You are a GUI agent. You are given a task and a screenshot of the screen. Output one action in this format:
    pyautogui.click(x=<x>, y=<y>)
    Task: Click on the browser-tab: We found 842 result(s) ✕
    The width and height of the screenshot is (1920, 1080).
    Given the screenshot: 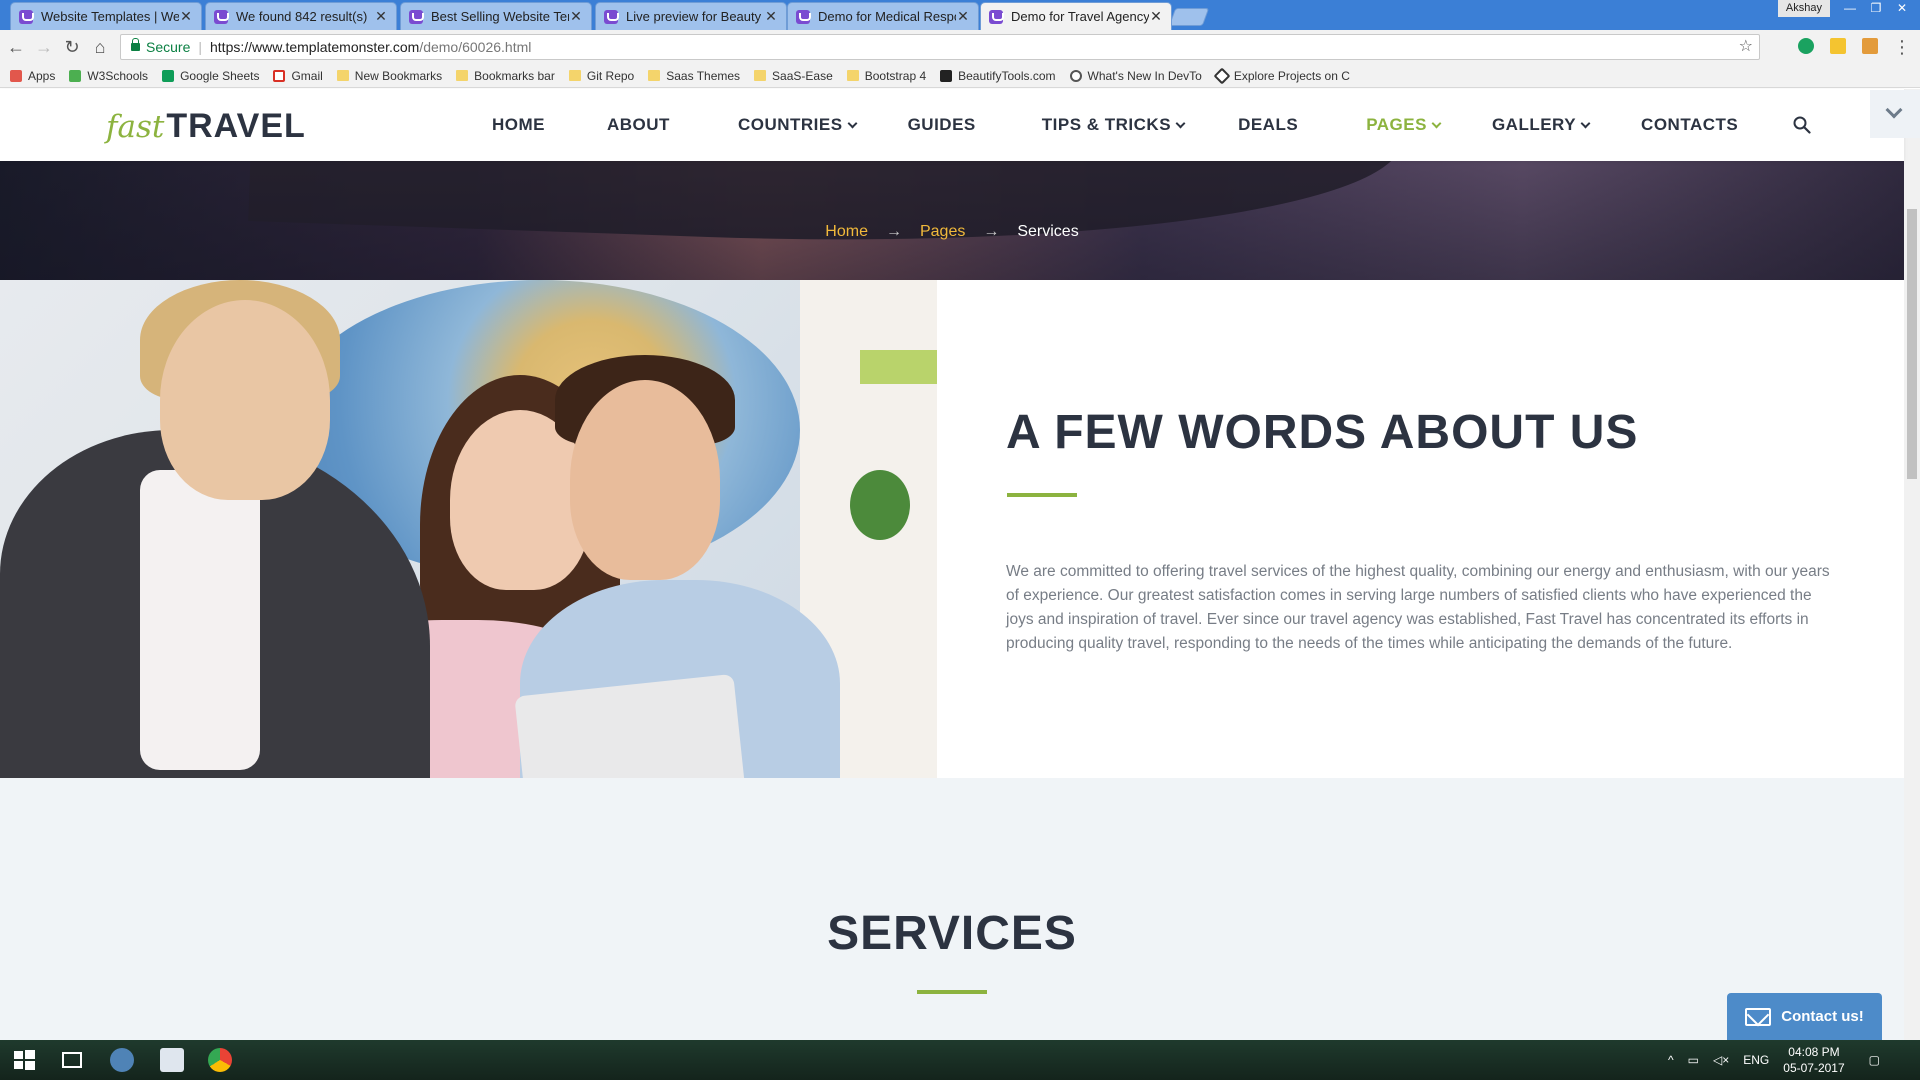 What is the action you would take?
    pyautogui.click(x=301, y=16)
    